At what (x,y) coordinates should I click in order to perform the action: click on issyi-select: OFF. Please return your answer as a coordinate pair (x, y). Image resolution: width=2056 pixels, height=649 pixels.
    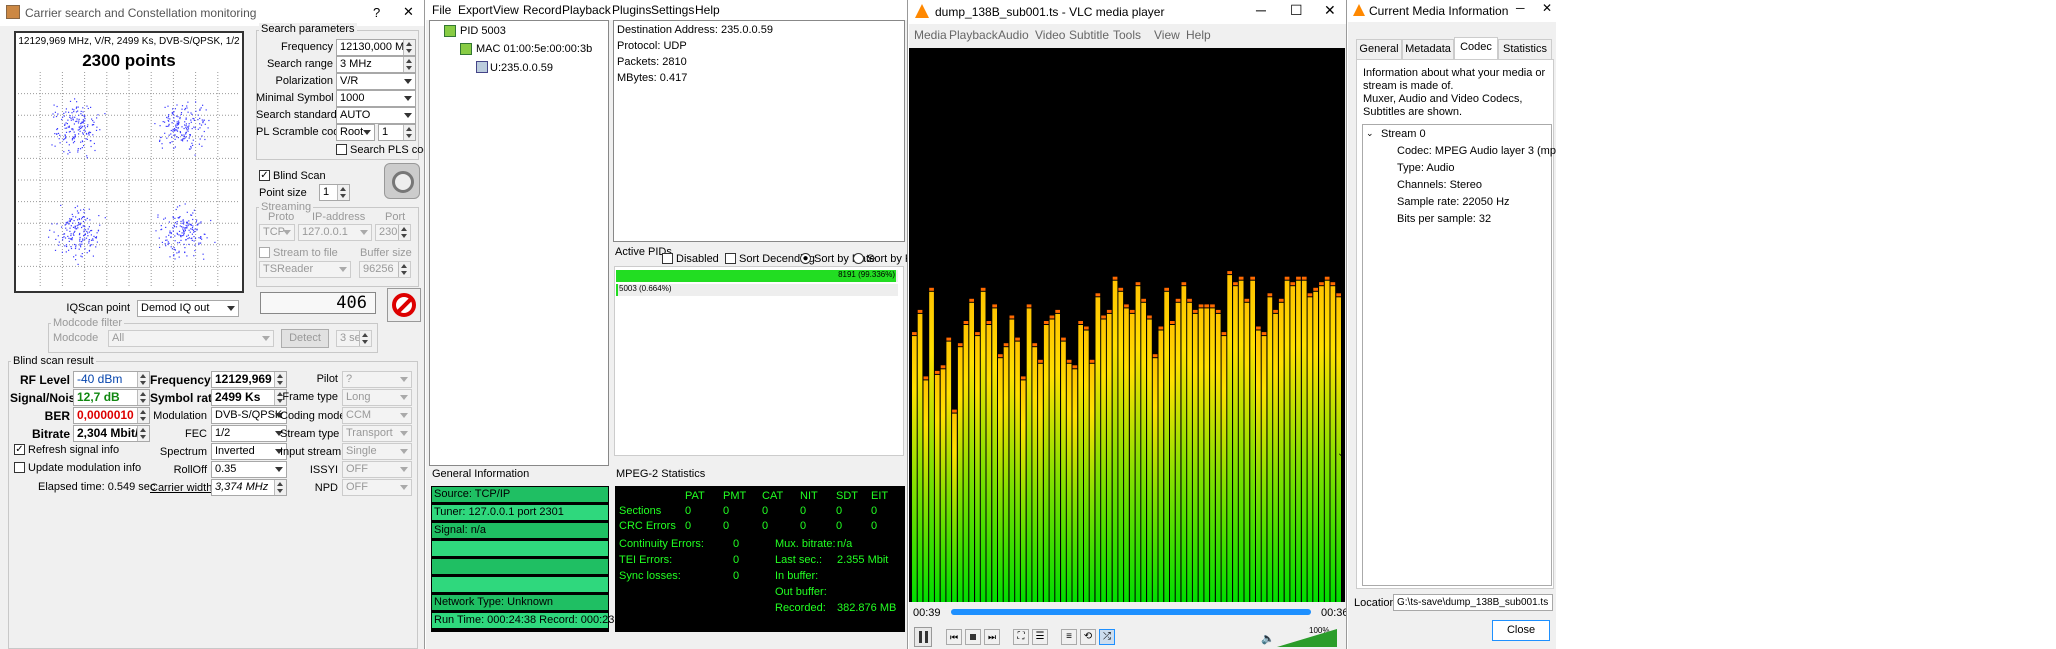
    Looking at the image, I should click on (377, 469).